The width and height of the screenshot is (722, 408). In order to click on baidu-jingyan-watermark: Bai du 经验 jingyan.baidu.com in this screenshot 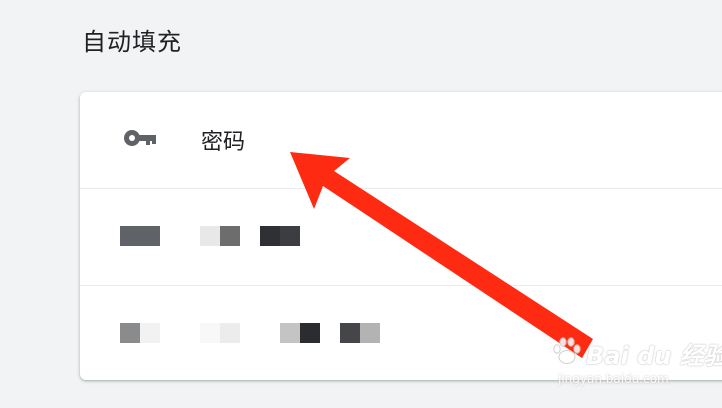, I will do `click(634, 360)`.